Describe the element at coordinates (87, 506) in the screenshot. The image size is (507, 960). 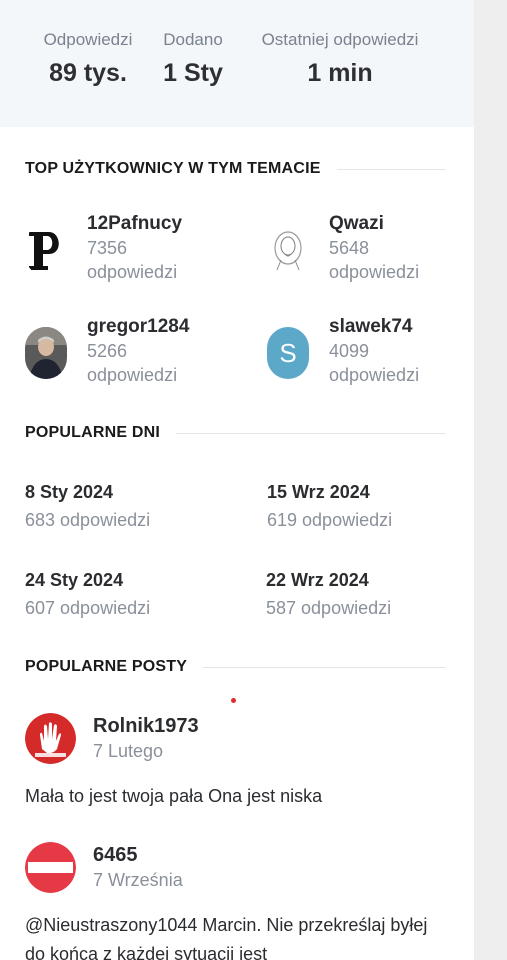
I see `popular-day: 8 Sty 2024 683 odpowiedzi` at that location.